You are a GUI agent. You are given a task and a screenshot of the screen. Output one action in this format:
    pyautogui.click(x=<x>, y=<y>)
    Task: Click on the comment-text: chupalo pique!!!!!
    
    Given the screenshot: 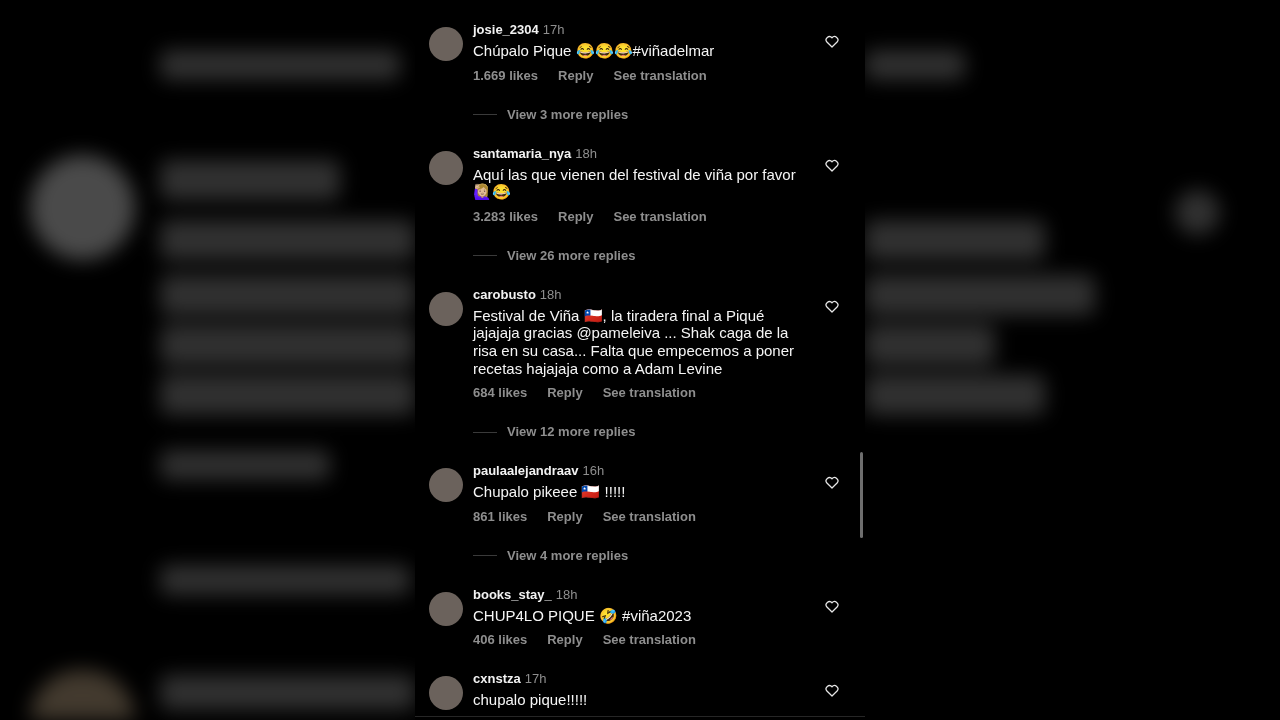 What is the action you would take?
    pyautogui.click(x=531, y=700)
    